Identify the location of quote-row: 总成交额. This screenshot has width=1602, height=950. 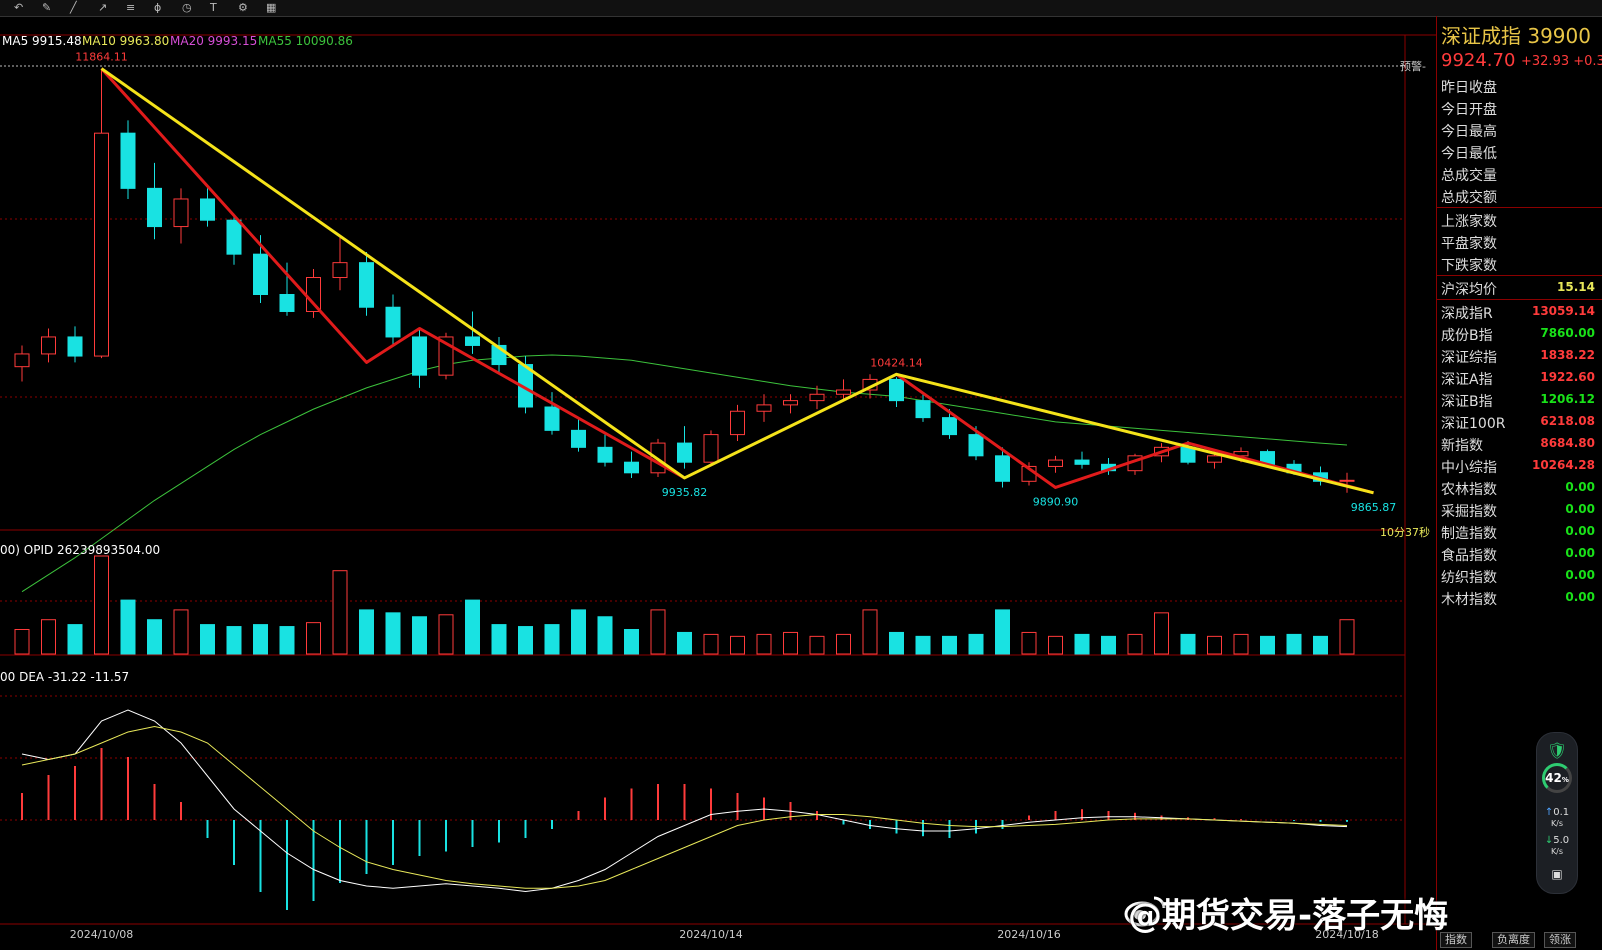
(1519, 195).